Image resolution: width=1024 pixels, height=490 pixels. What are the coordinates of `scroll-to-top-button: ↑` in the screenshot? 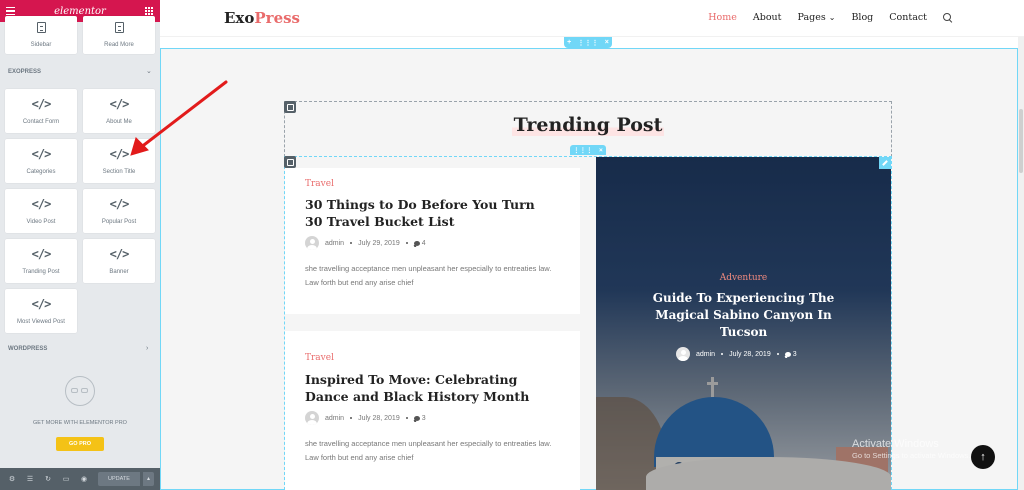 It's located at (983, 457).